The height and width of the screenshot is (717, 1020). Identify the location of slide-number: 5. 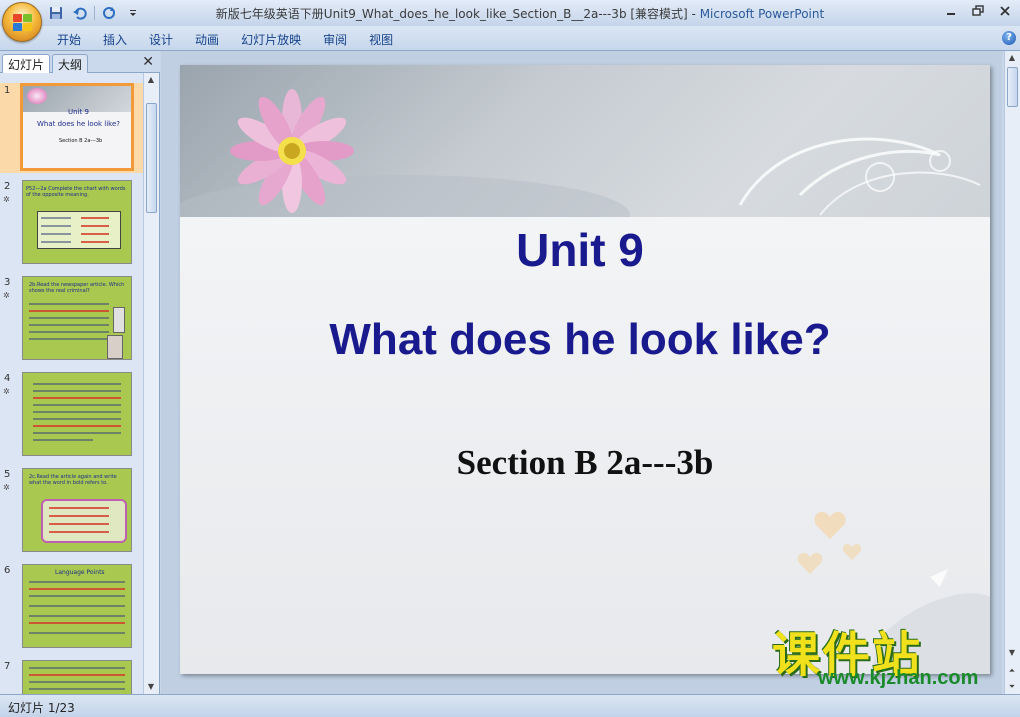
(7, 474).